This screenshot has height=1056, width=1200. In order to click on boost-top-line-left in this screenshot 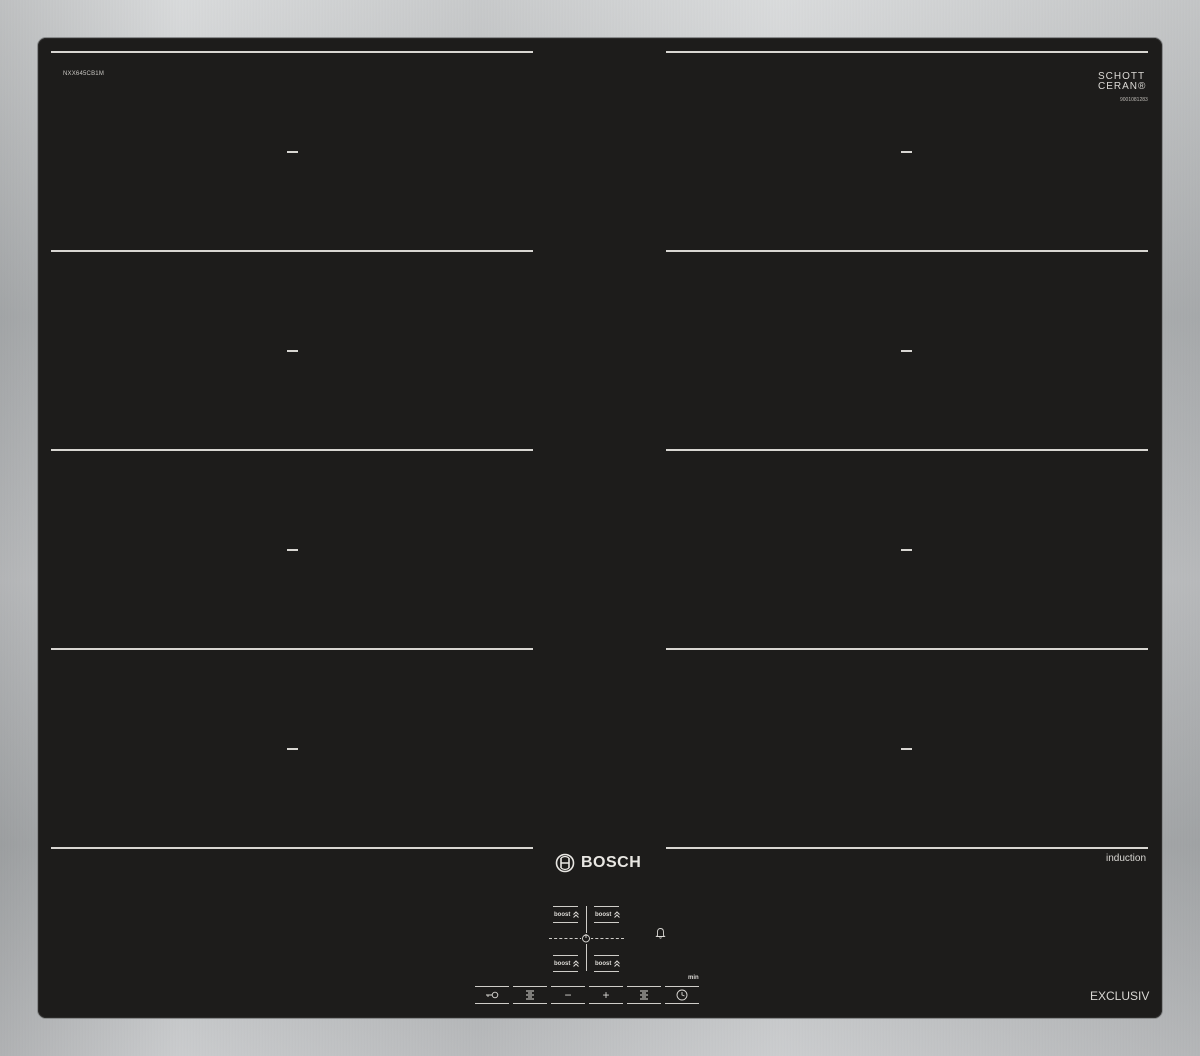, I will do `click(565, 906)`.